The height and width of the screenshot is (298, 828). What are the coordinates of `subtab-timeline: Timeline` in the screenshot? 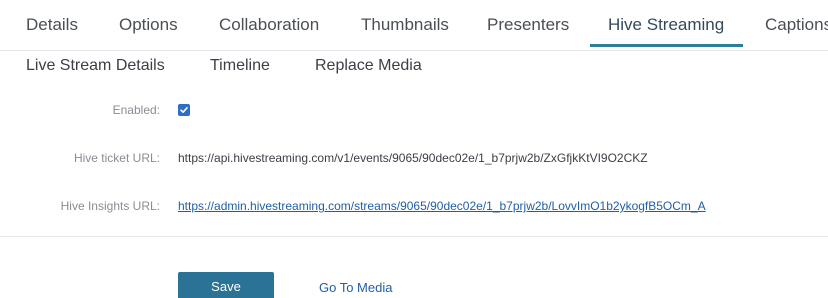 It's located at (240, 66).